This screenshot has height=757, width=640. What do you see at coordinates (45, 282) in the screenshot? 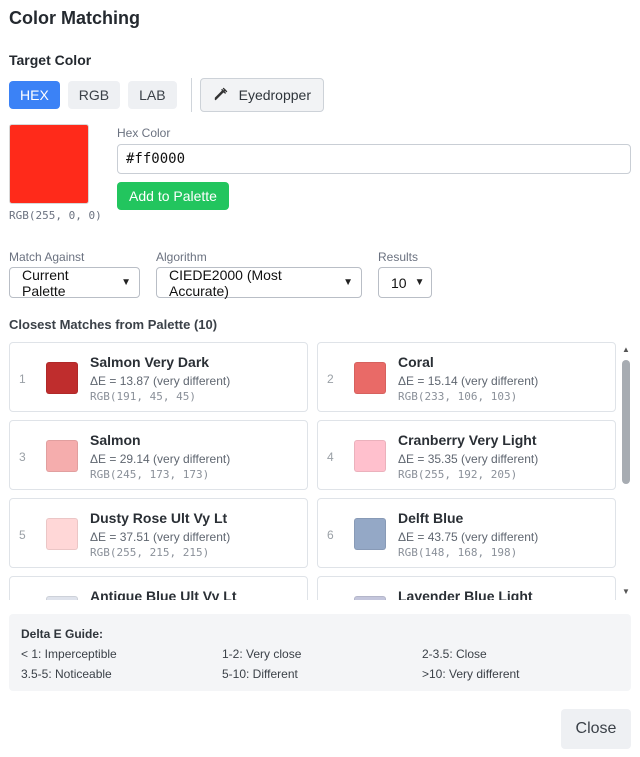
I see `match-against-value: Current Palette` at bounding box center [45, 282].